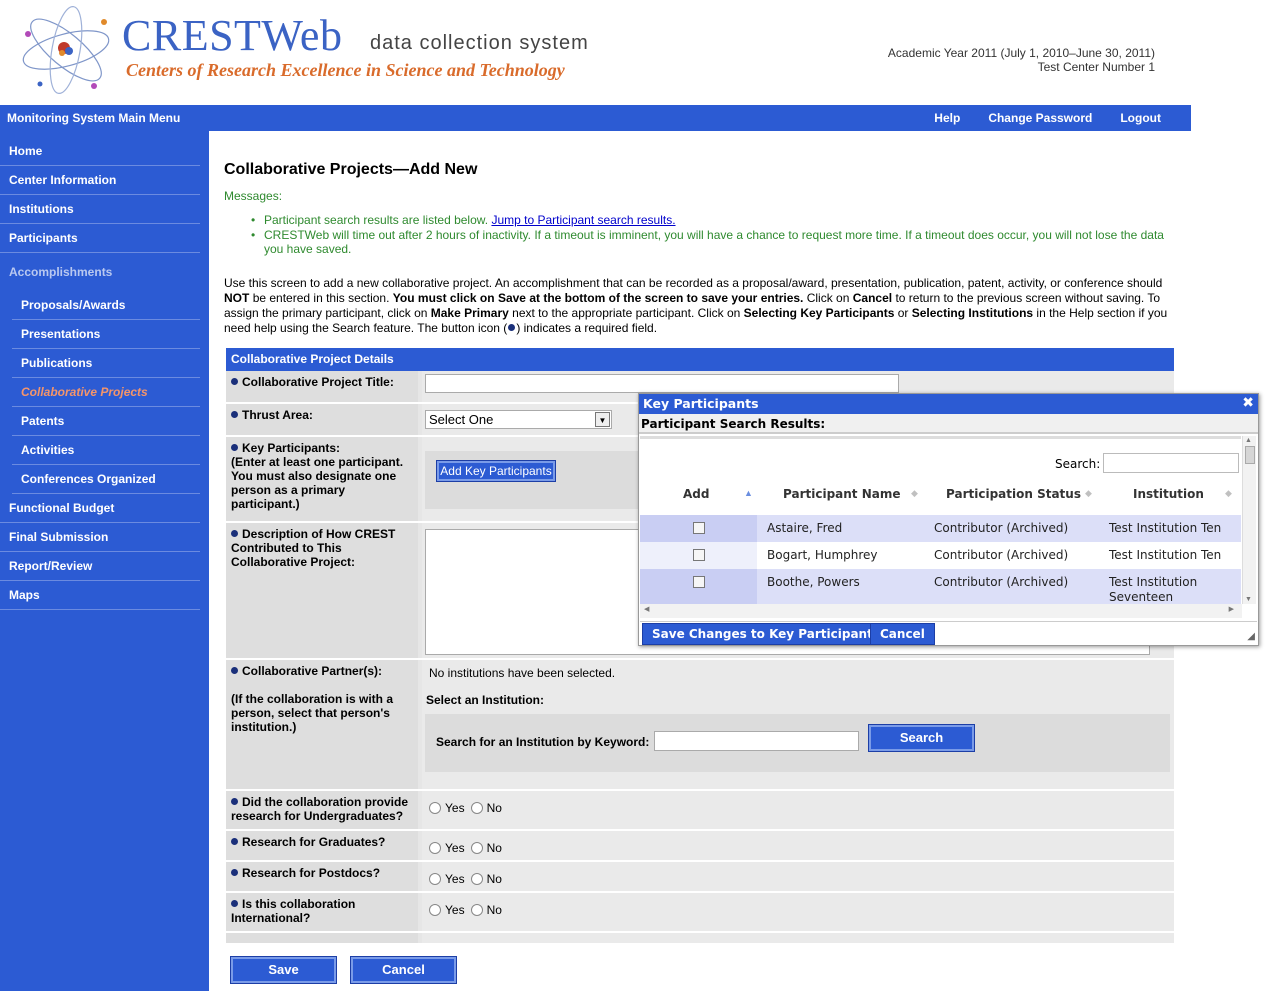 The width and height of the screenshot is (1265, 991). I want to click on dialog-subtitle: Participant Search Results:, so click(948, 424).